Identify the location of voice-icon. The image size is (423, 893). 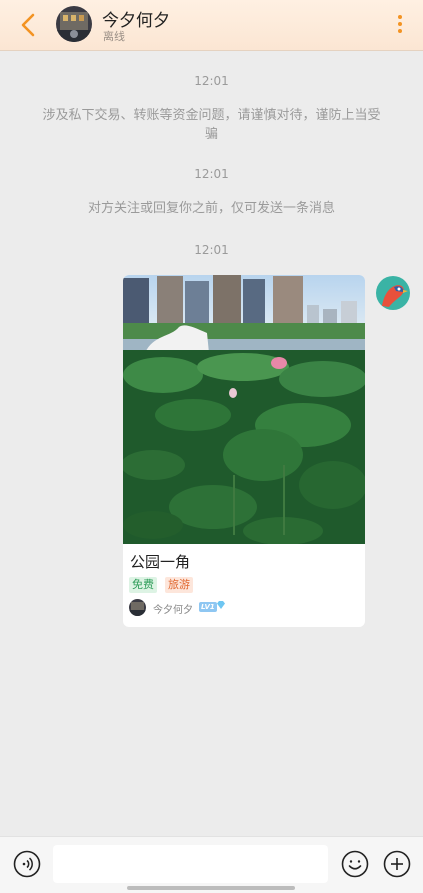
(27, 864).